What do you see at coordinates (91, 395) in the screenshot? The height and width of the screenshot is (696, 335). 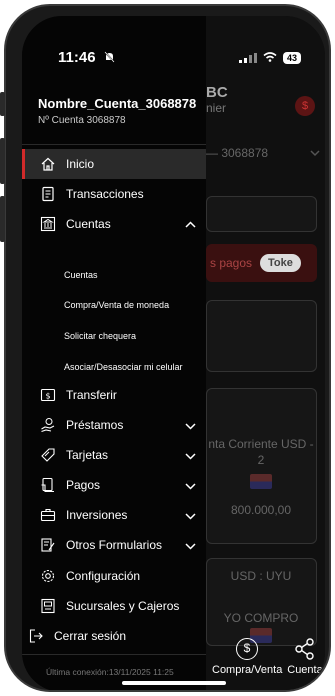 I see `menu-label-transferir: Transferir` at bounding box center [91, 395].